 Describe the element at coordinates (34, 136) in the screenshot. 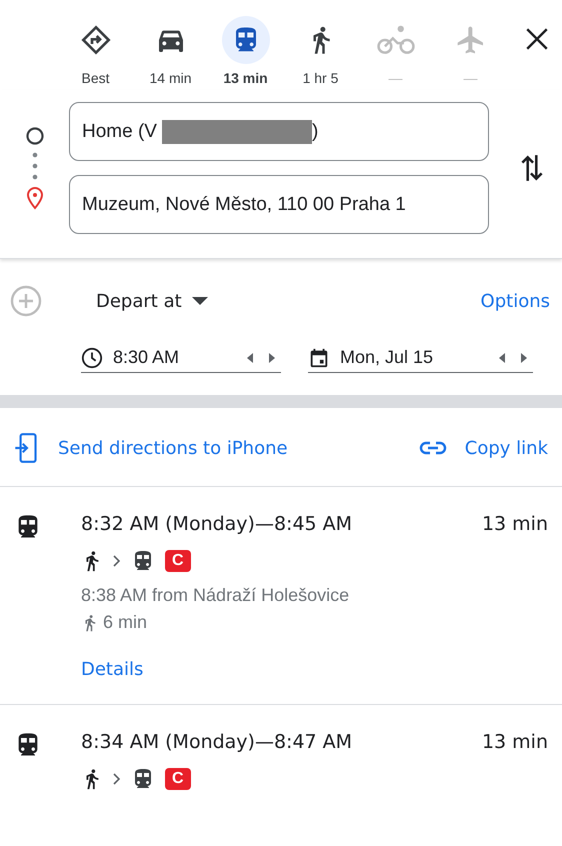

I see `origin-circle-icon` at that location.